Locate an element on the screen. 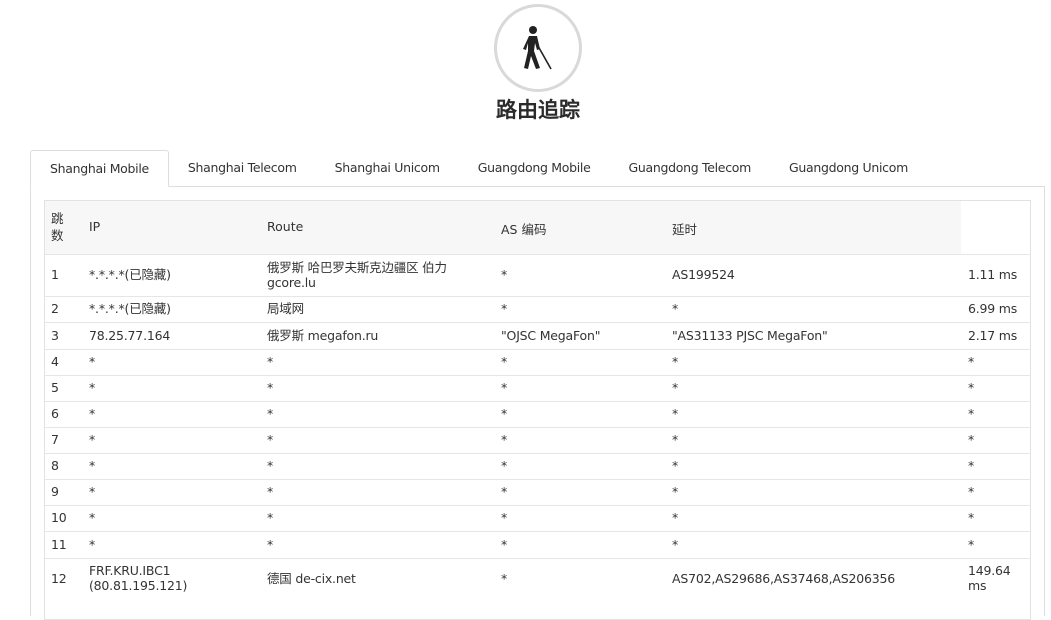 Image resolution: width=1051 pixels, height=620 pixels. cell-hop: 1 is located at coordinates (55, 274).